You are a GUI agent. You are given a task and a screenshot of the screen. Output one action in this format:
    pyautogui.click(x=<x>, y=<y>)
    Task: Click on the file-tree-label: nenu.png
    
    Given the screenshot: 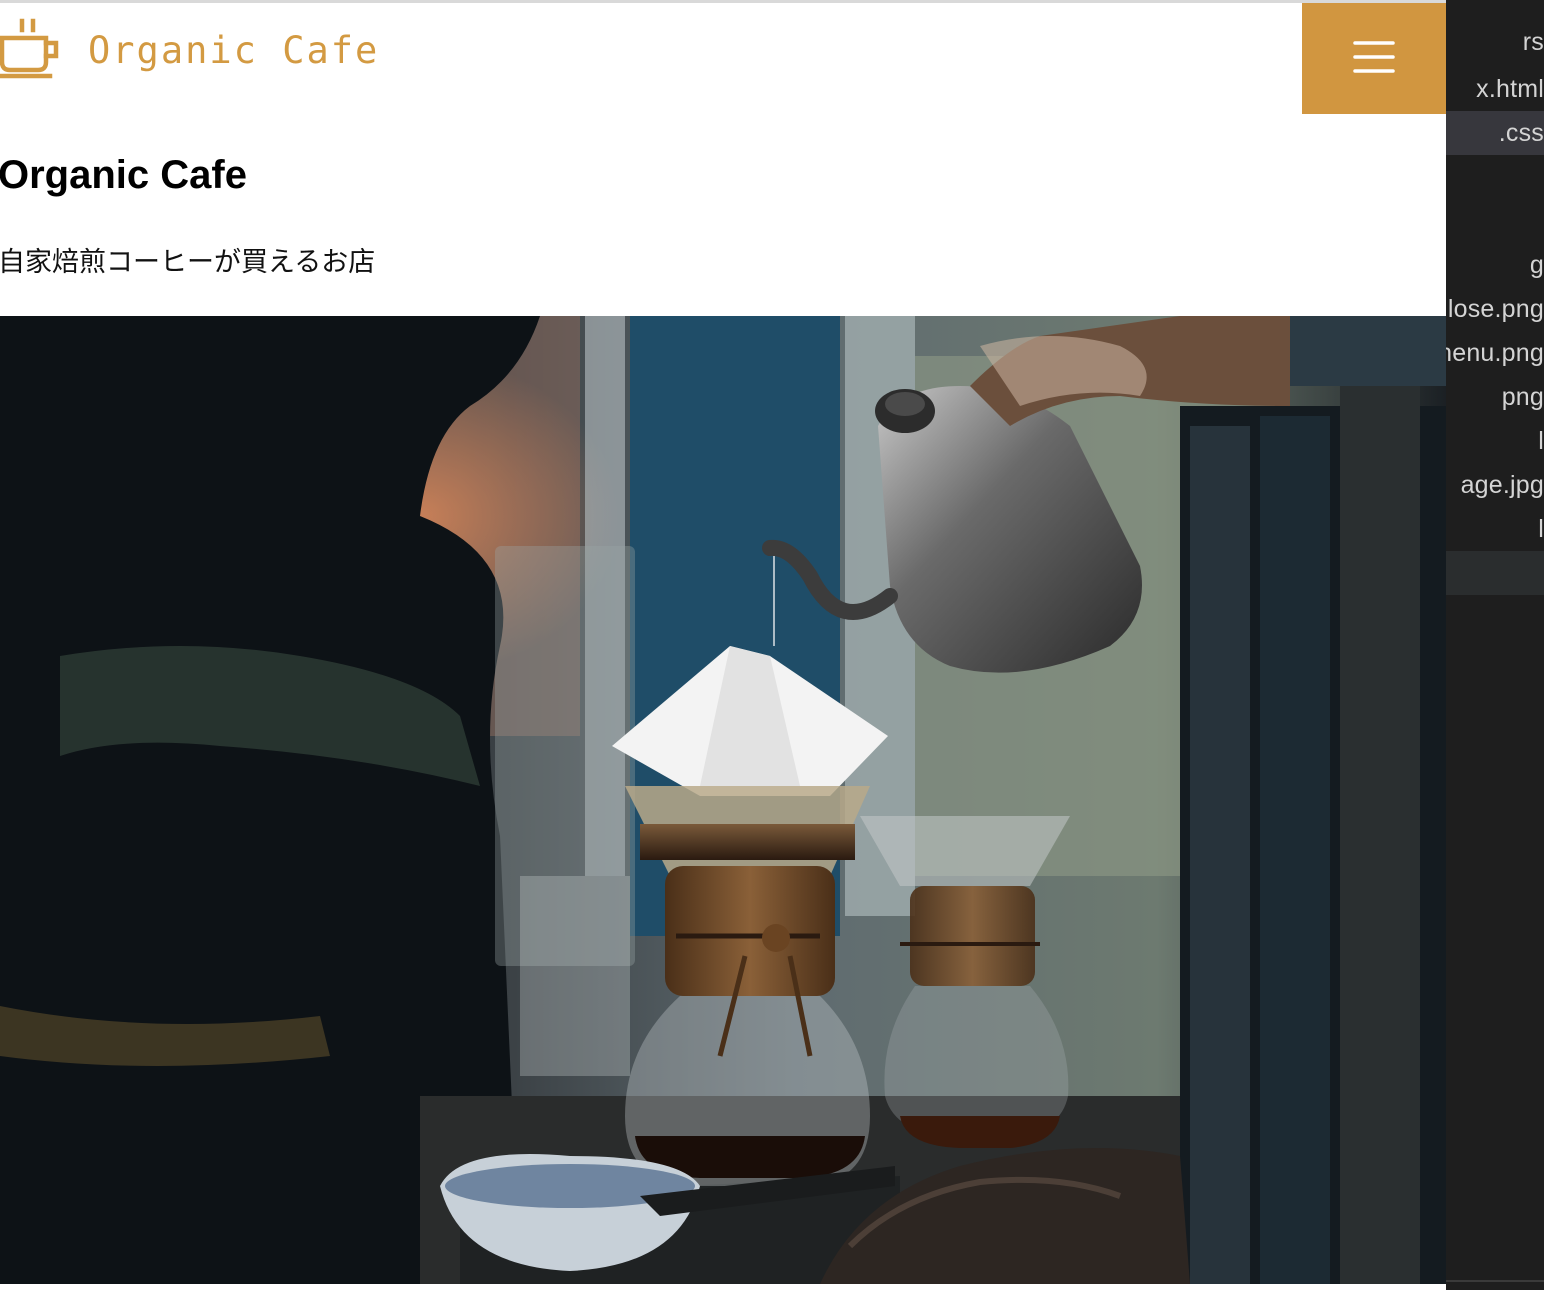 What is the action you would take?
    pyautogui.click(x=1495, y=352)
    